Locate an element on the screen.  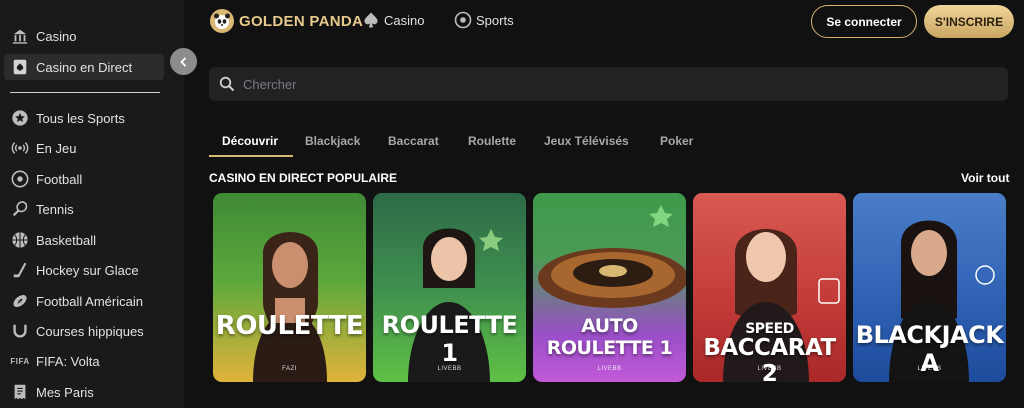
casino-building-icon is located at coordinates (20, 36).